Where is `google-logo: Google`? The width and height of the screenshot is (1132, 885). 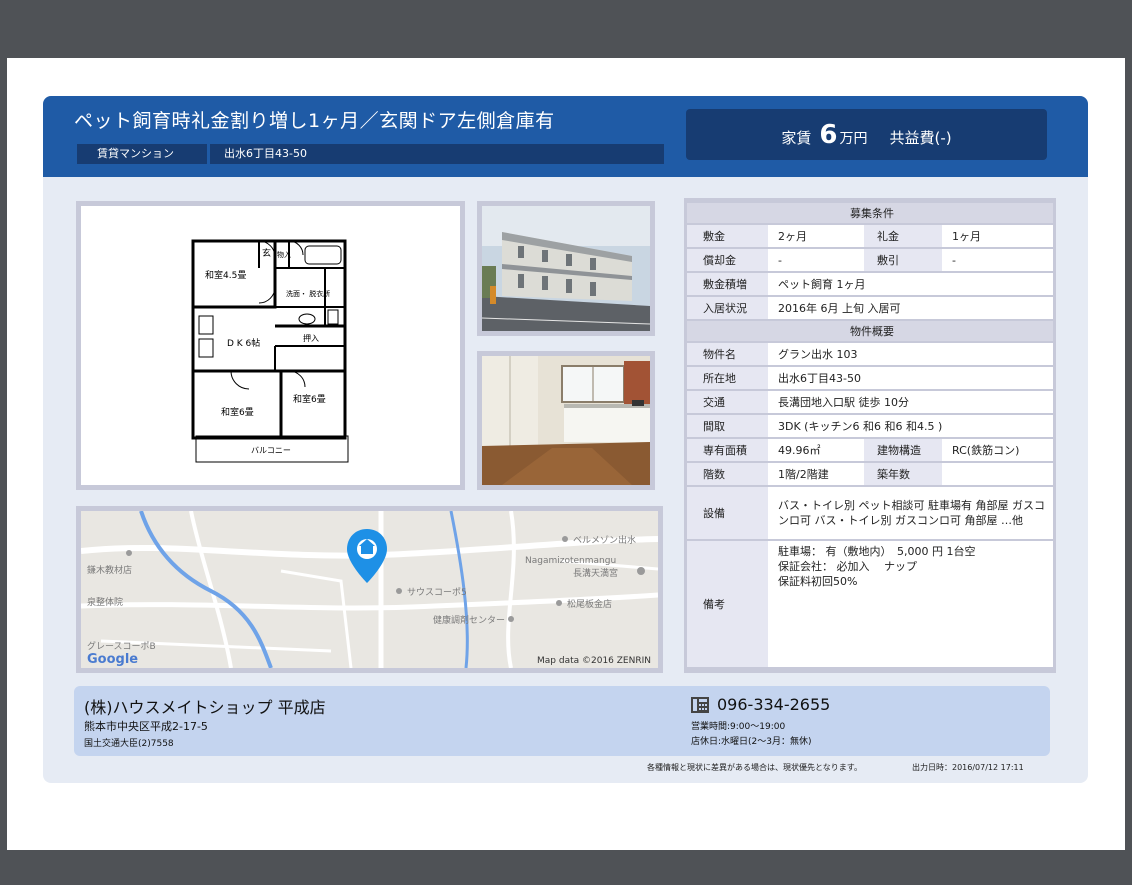 google-logo: Google is located at coordinates (112, 659).